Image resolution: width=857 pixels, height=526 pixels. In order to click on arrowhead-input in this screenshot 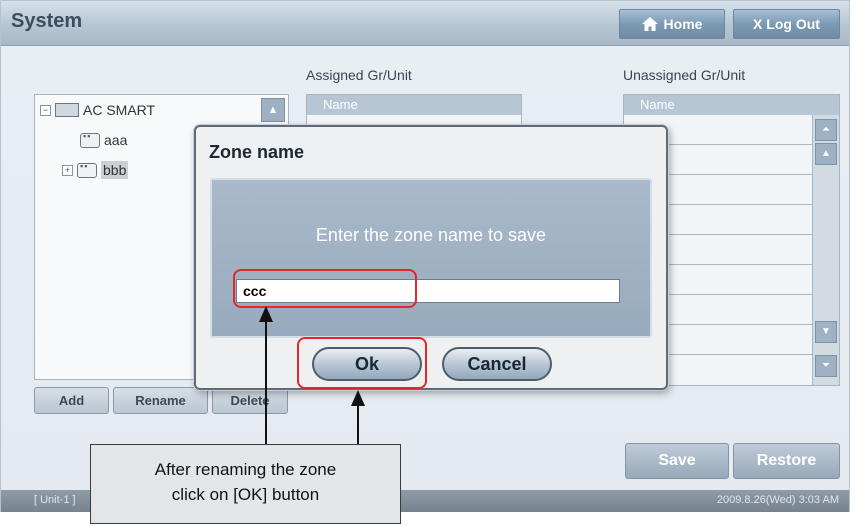, I will do `click(266, 314)`.